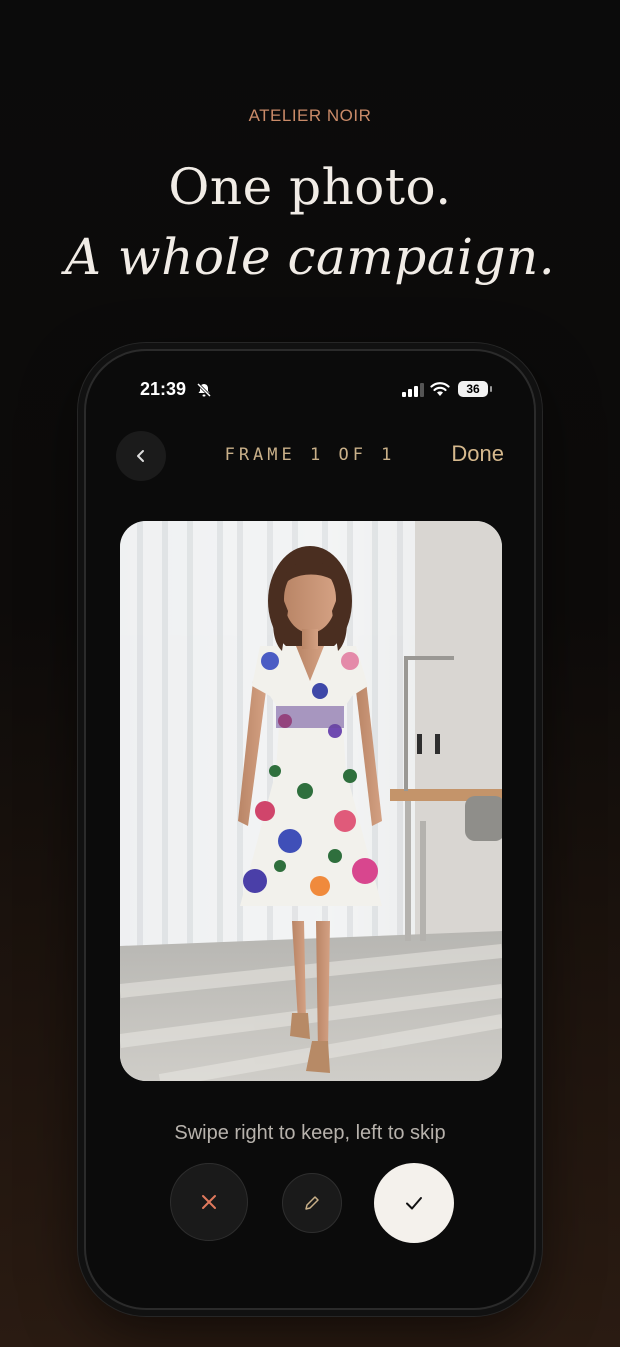 This screenshot has width=620, height=1347. Describe the element at coordinates (475, 389) in the screenshot. I see `battery-icon: 36` at that location.